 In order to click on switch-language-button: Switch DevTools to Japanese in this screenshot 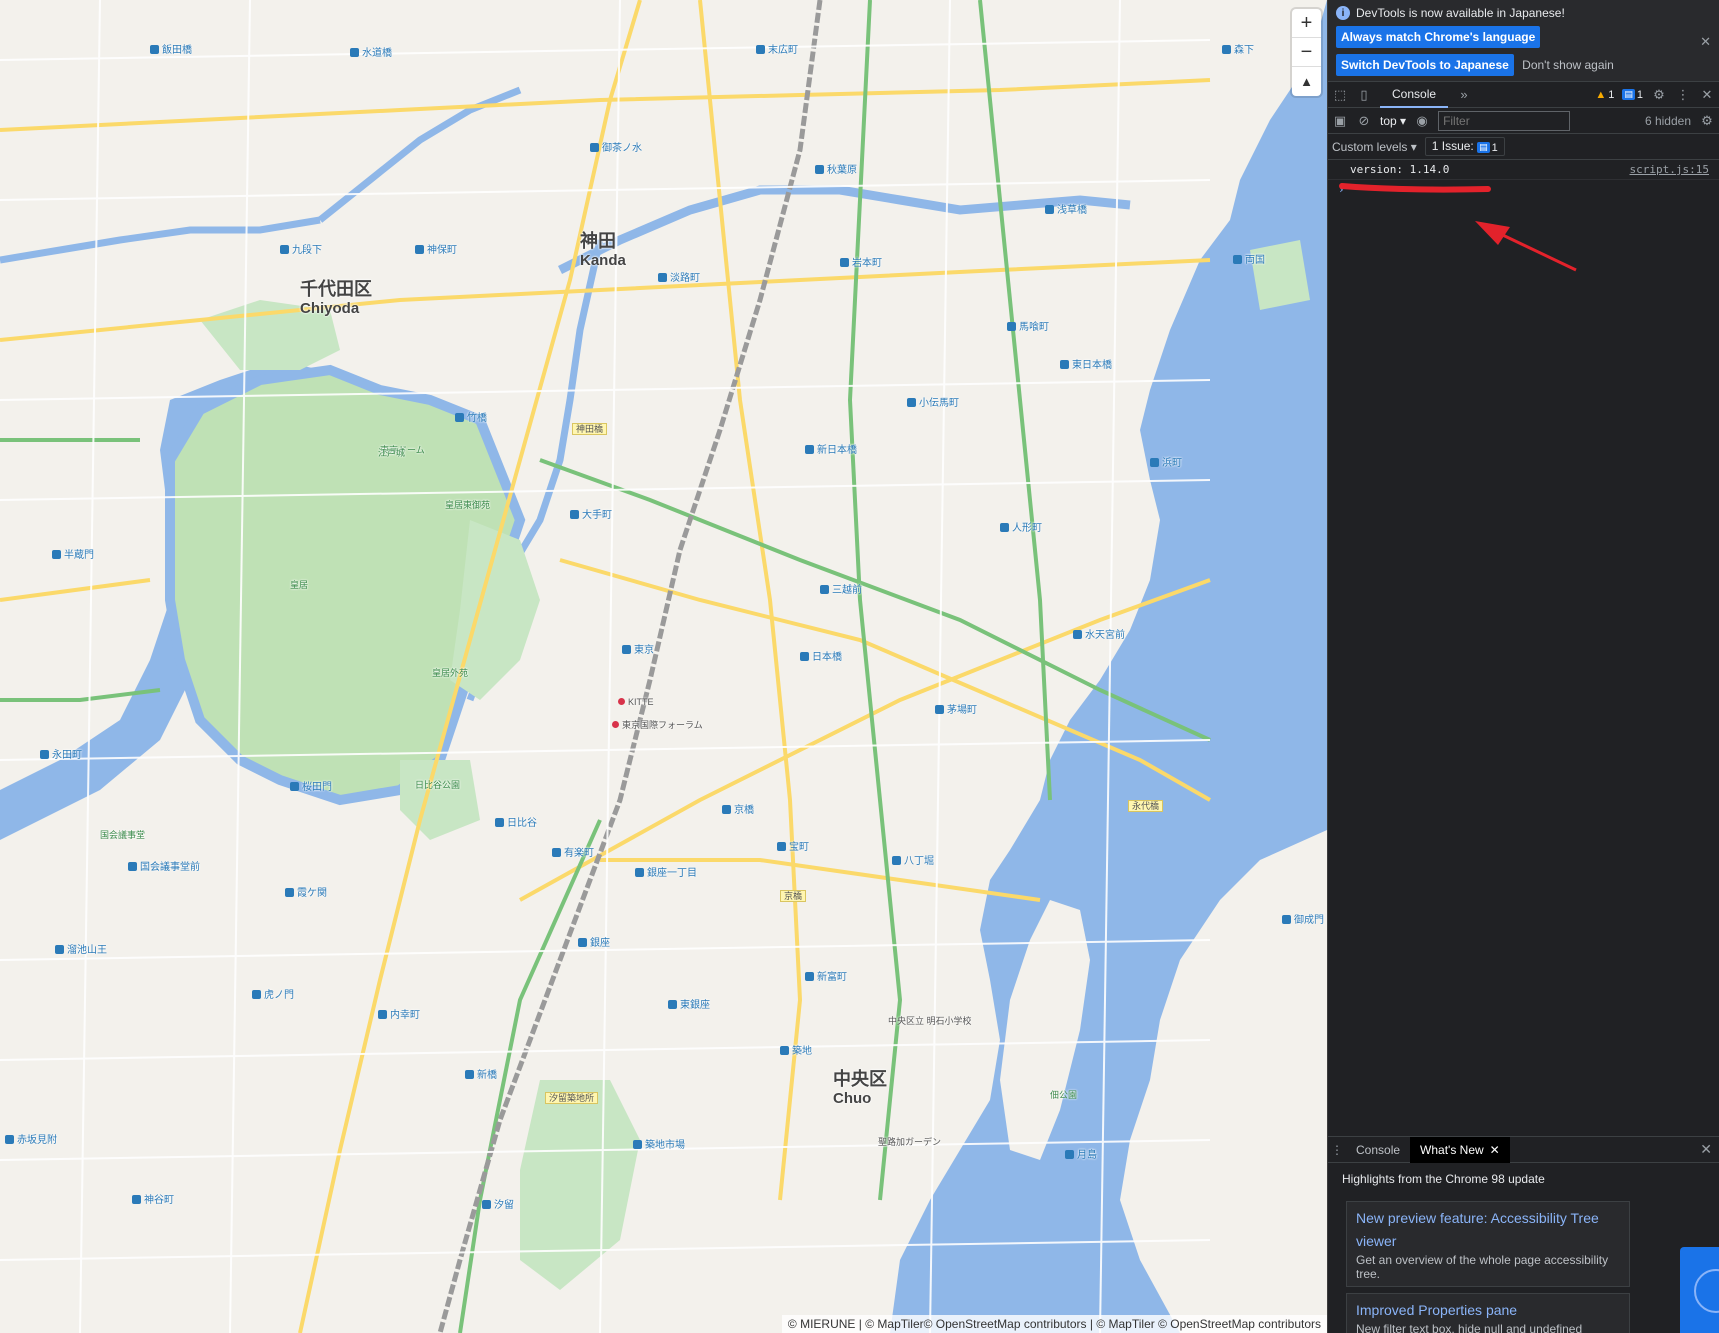, I will do `click(1425, 65)`.